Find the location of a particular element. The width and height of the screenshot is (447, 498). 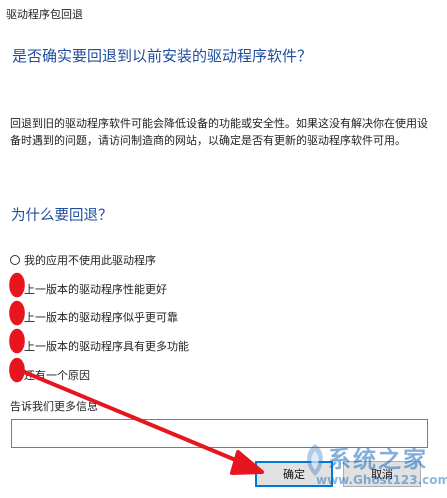

reason-option-label: 上一版本的驱动程序似乎更可靠 is located at coordinates (101, 318).